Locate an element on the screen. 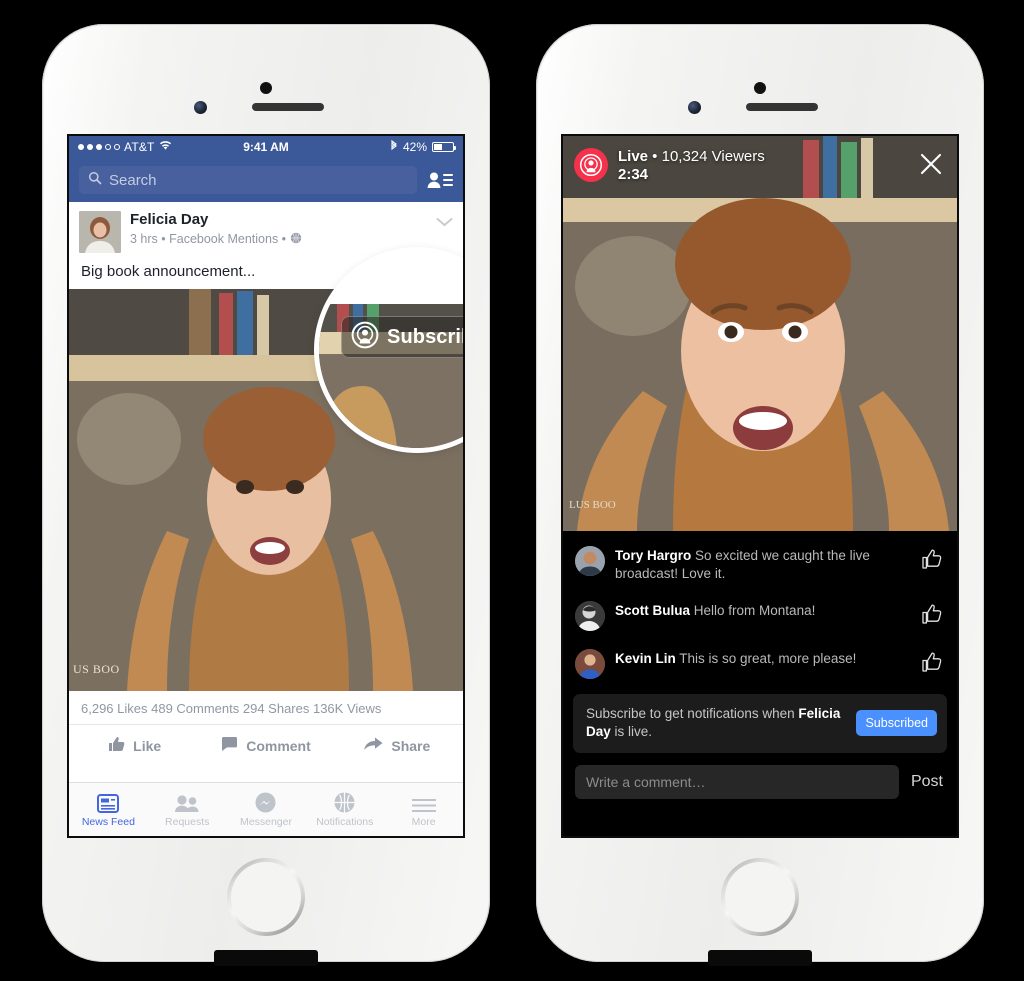 The image size is (1024, 981). close-icon is located at coordinates (931, 166).